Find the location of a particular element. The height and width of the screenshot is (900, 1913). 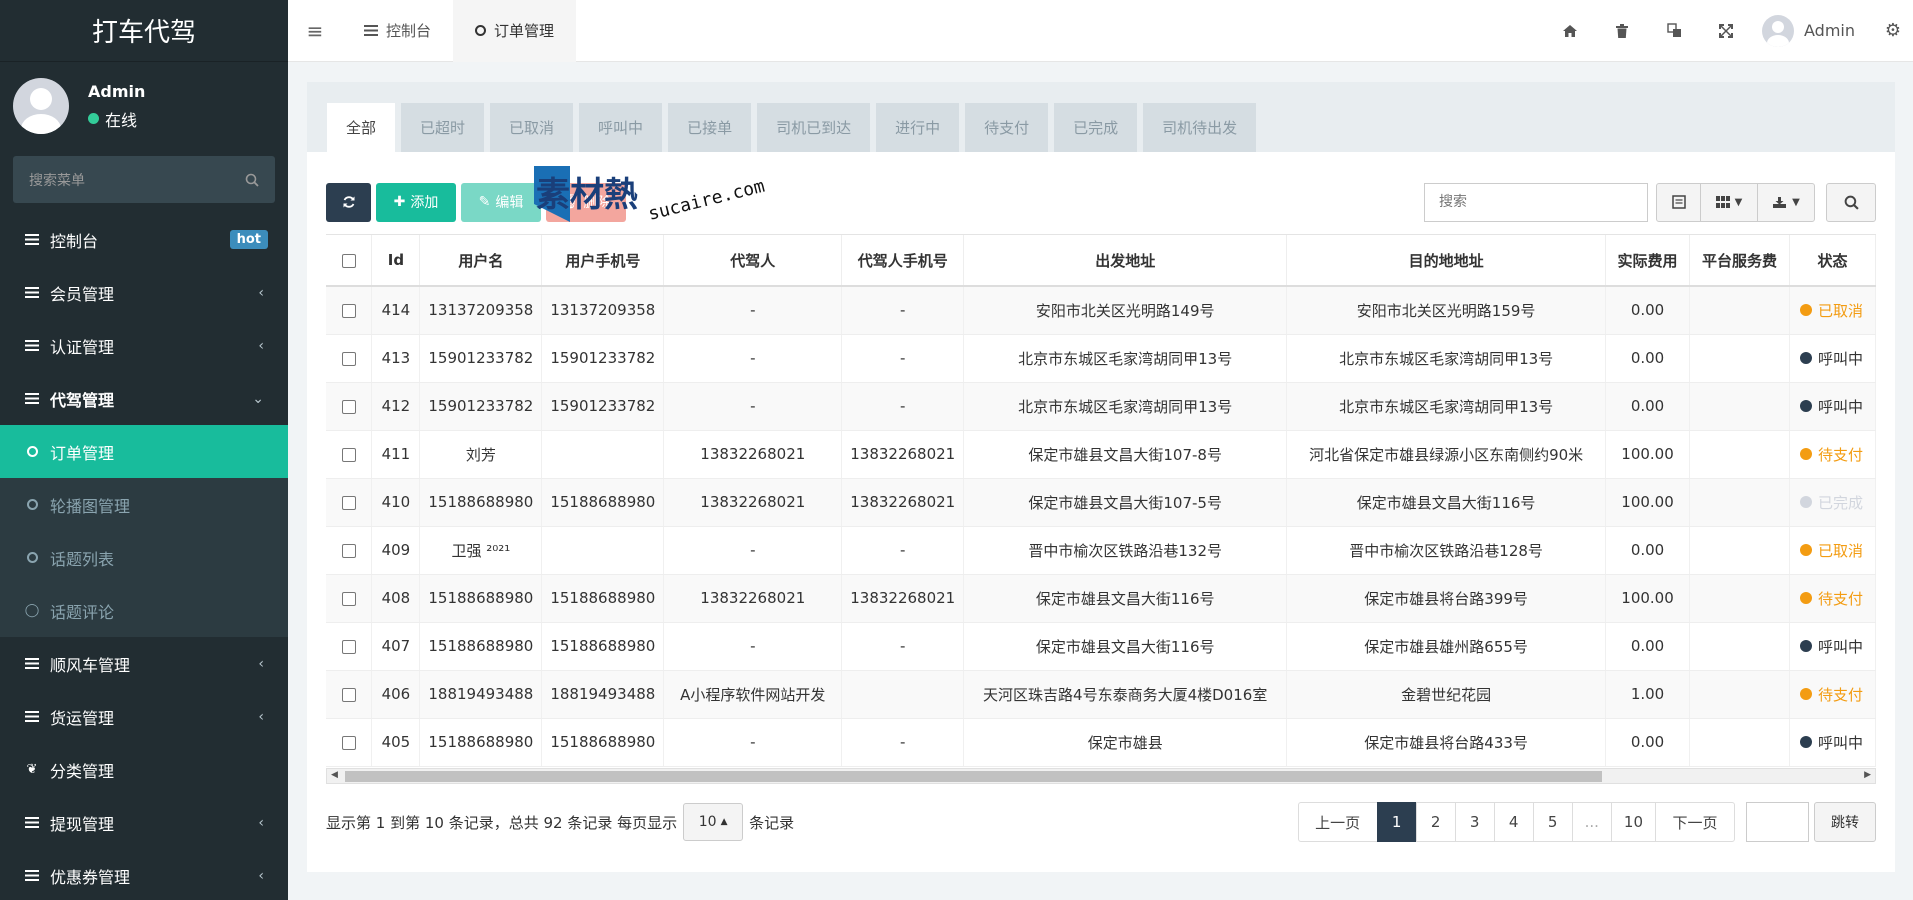

scrollbar-thumb is located at coordinates (973, 776).